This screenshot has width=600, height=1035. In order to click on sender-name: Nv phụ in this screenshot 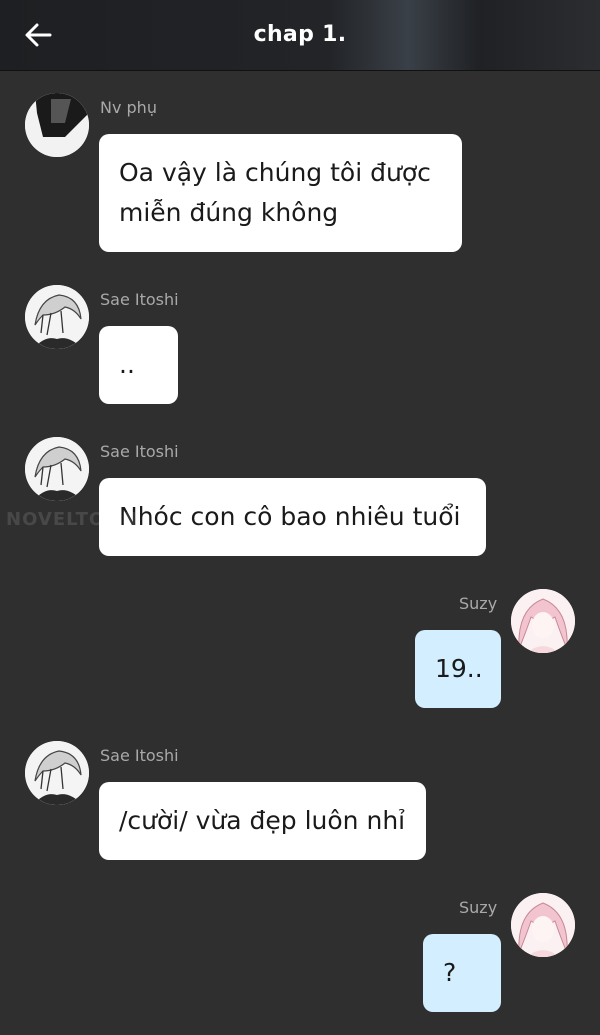, I will do `click(128, 107)`.